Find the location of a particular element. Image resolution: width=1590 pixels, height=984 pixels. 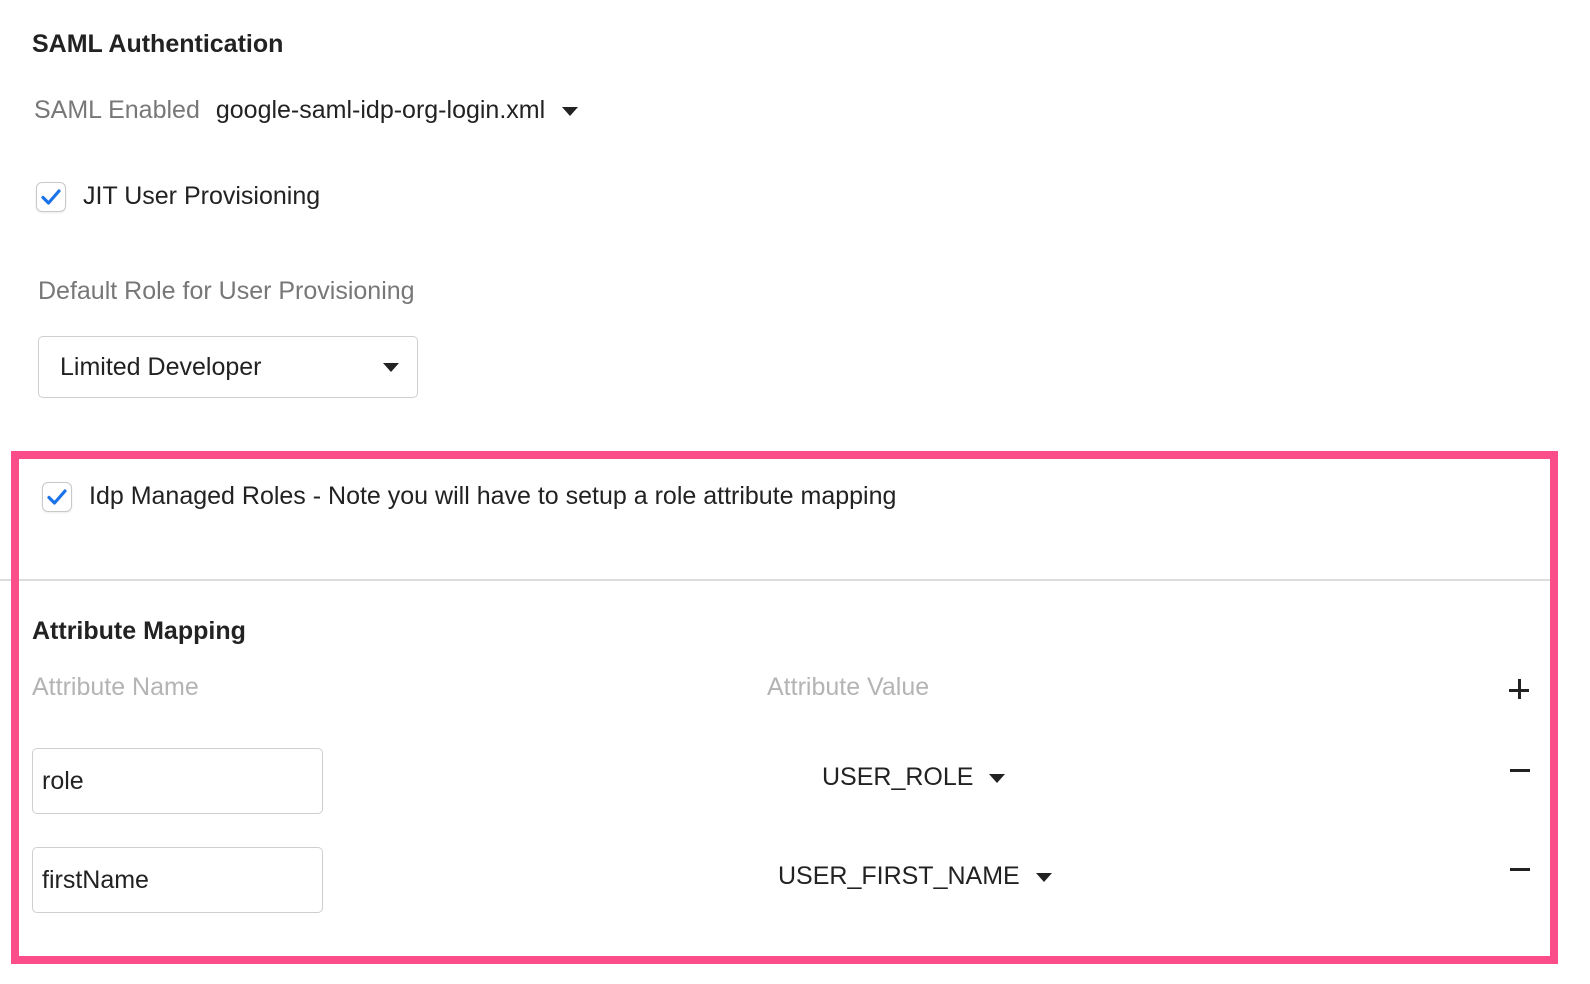

jit-provisioning-label: JIT User Provisioning is located at coordinates (201, 196).